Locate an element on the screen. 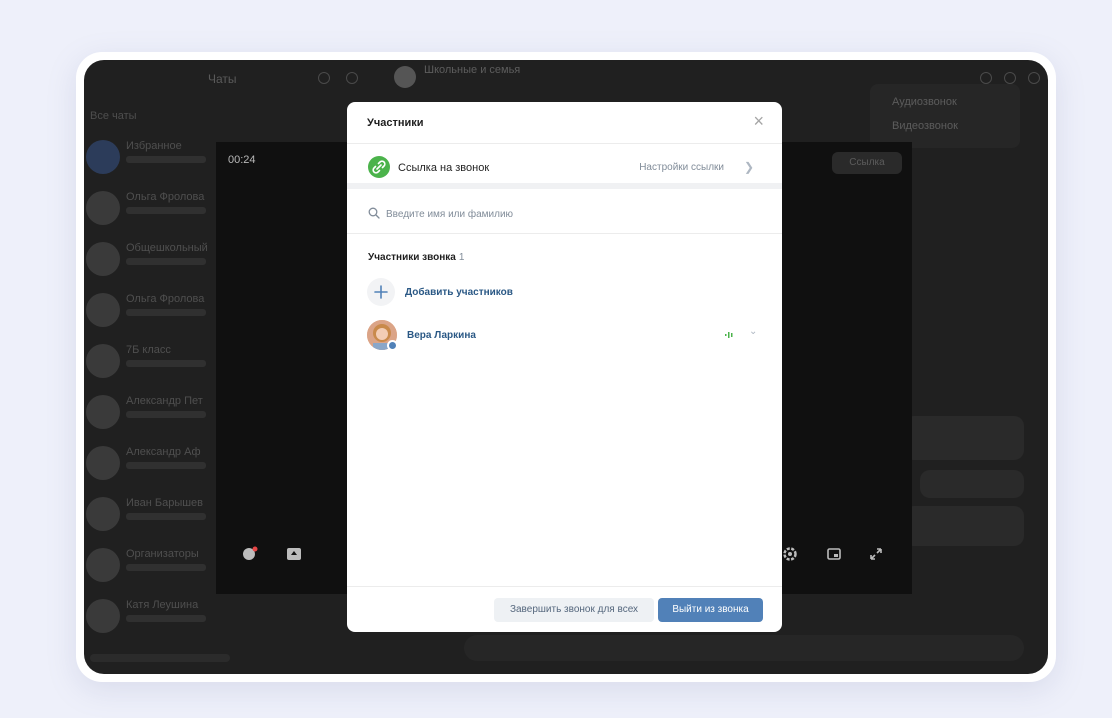 The width and height of the screenshot is (1112, 718). chat-name: Общешкольный is located at coordinates (167, 248).